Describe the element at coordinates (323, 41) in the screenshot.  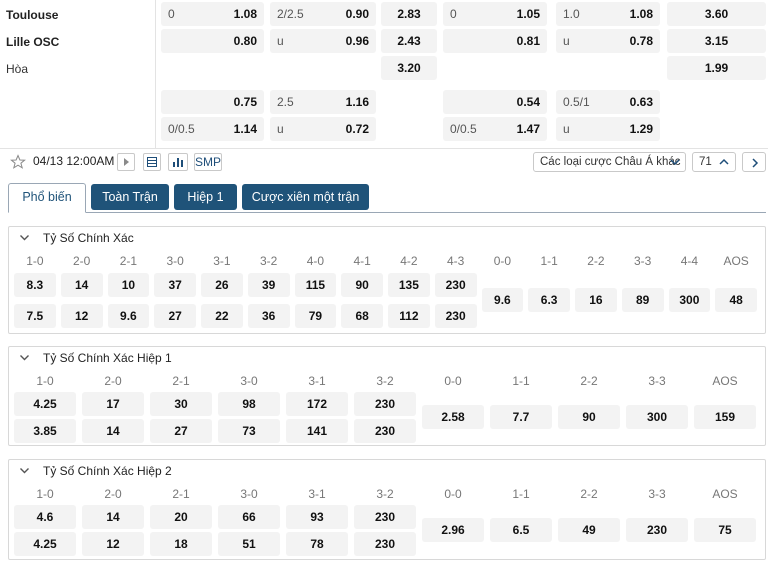
I see `odds-cell: u 0.96` at that location.